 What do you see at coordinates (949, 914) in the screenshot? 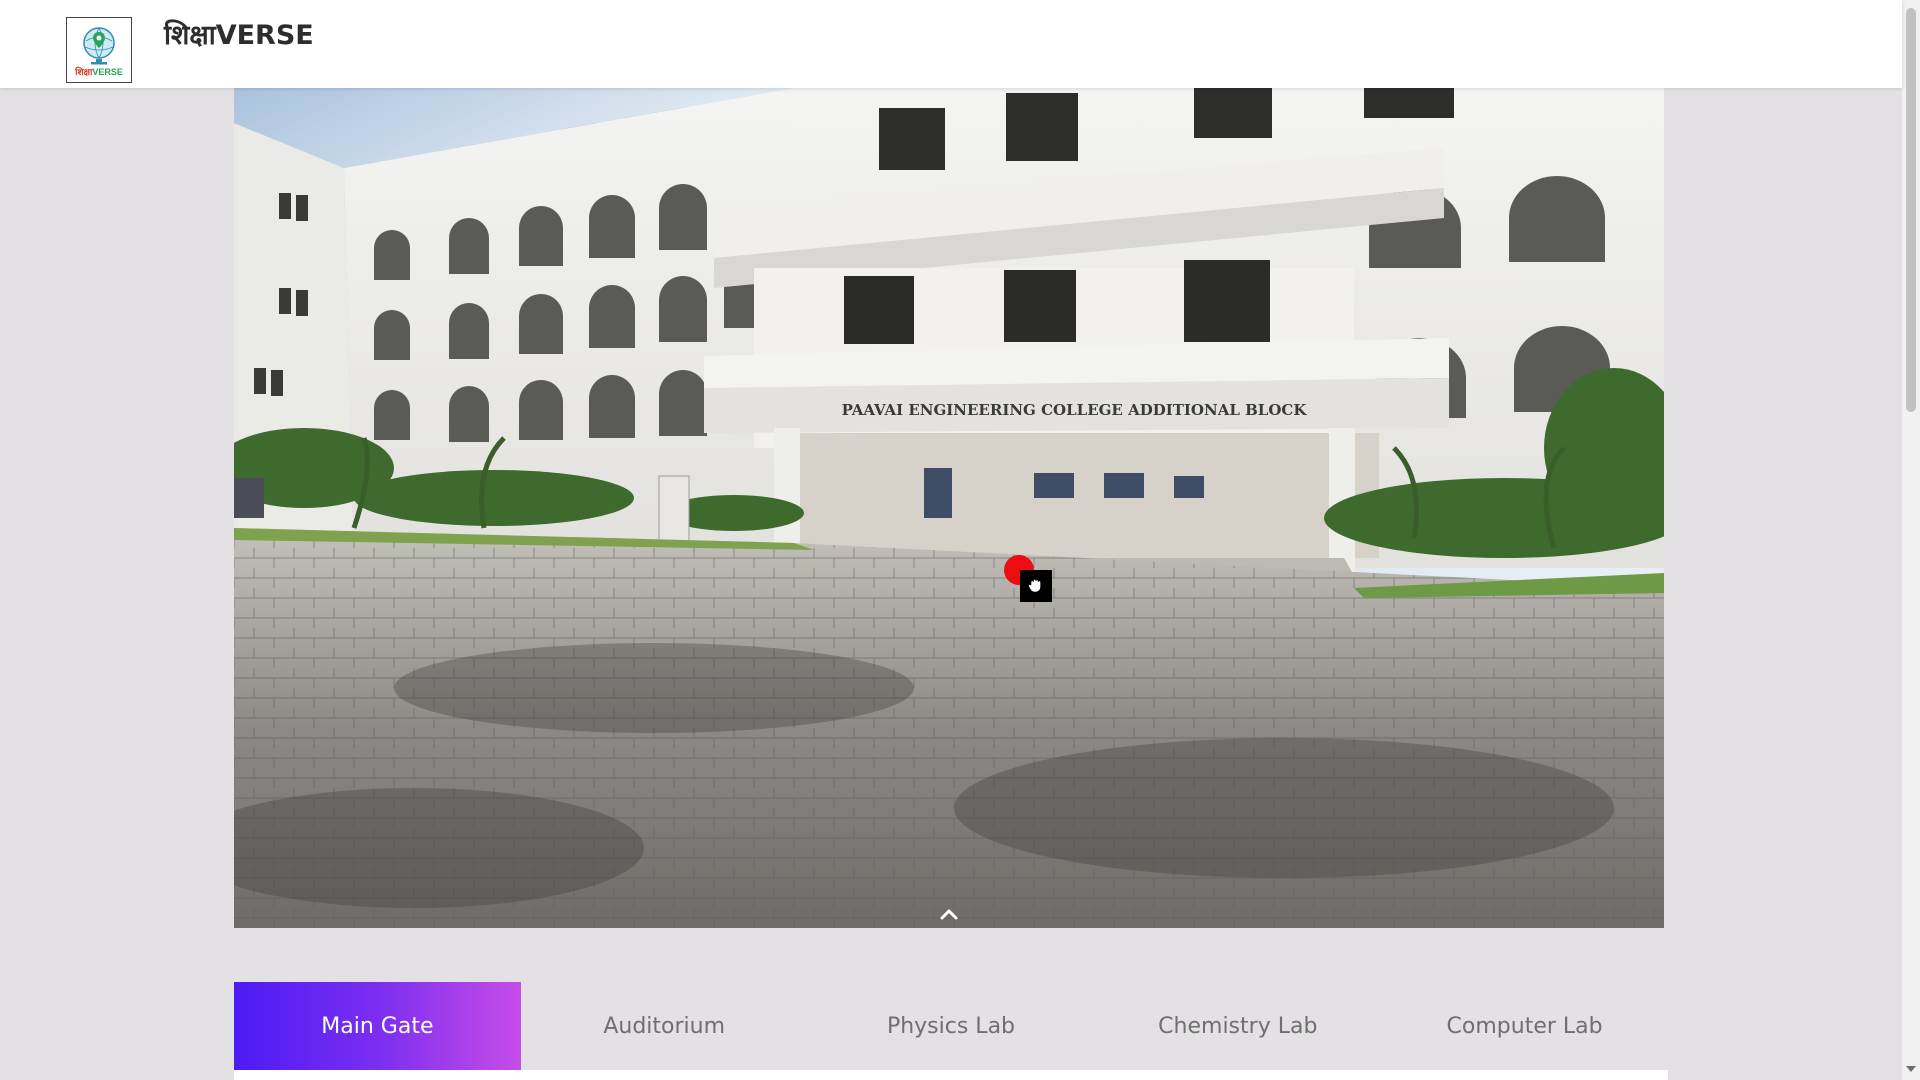
I see `chevron-up-icon` at bounding box center [949, 914].